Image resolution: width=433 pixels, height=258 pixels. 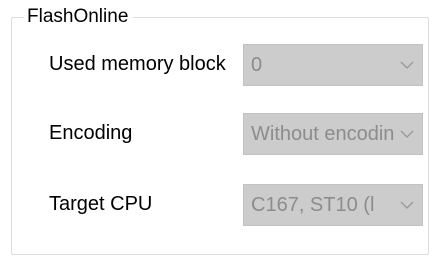 What do you see at coordinates (313, 205) in the screenshot?
I see `target-cpu-value: C167, ST10 (l` at bounding box center [313, 205].